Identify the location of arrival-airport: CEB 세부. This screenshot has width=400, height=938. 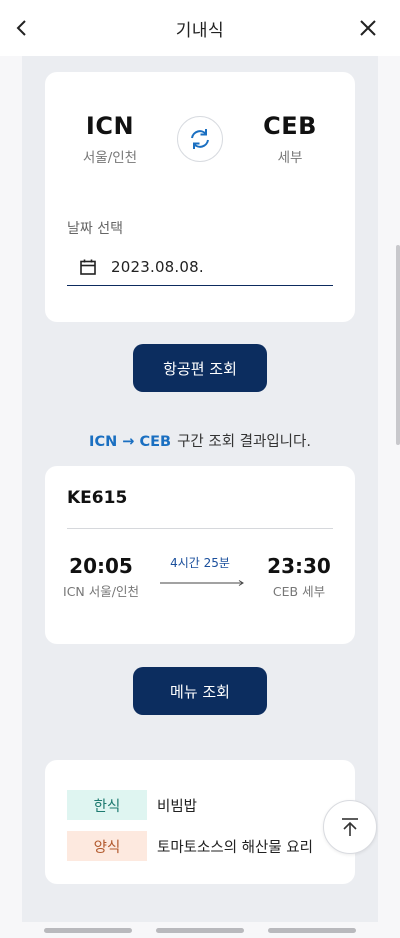
(290, 139).